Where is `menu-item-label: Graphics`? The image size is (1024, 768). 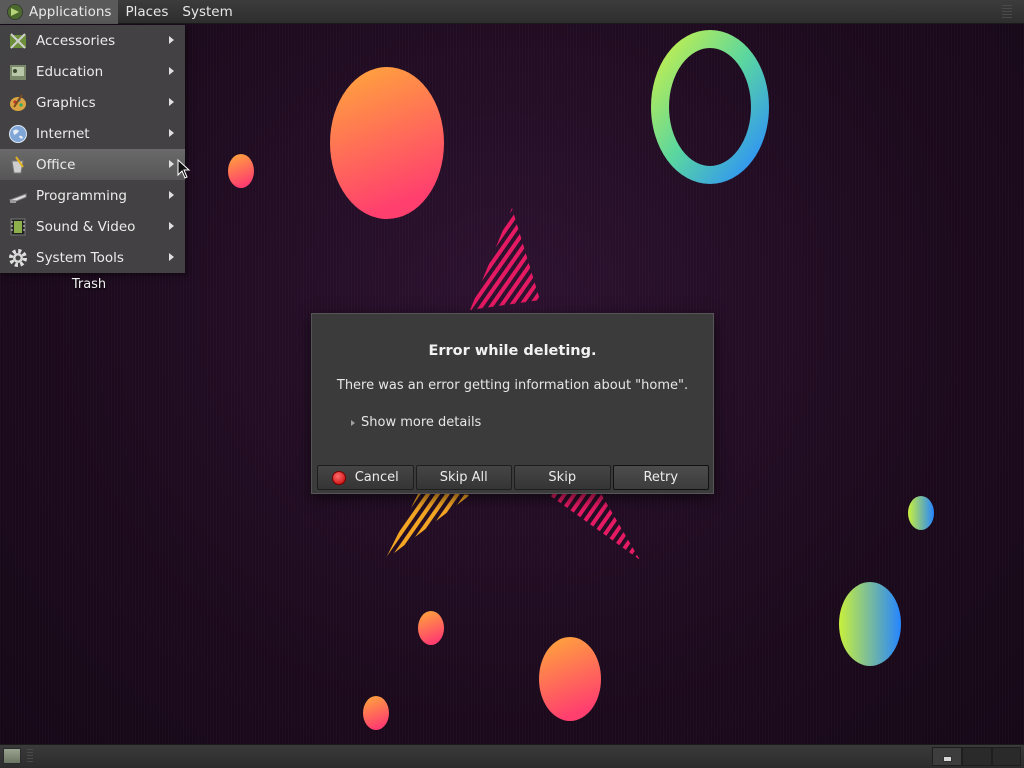 menu-item-label: Graphics is located at coordinates (66, 102).